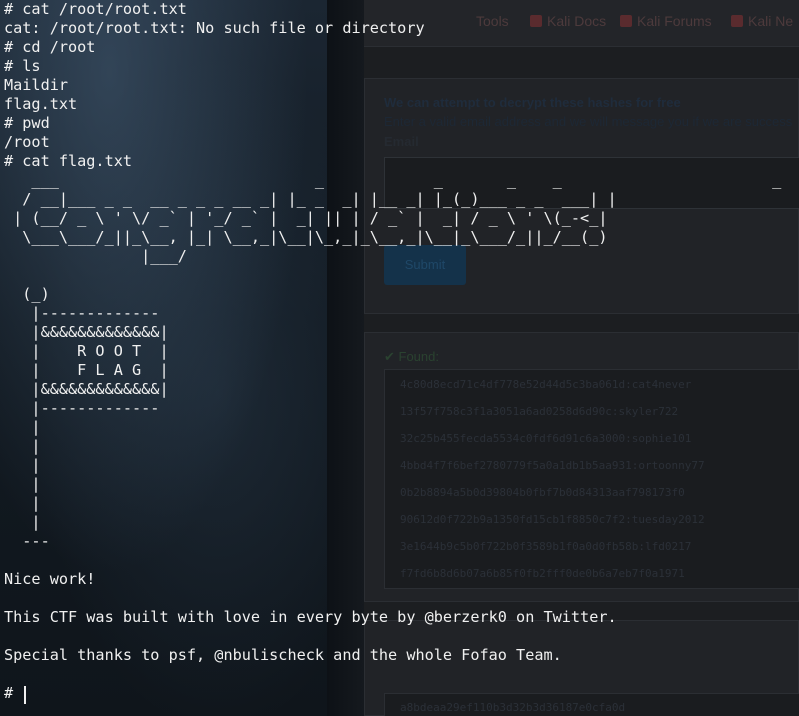 The image size is (799, 716). What do you see at coordinates (50, 47) in the screenshot?
I see `terminal-line: # cd /root` at bounding box center [50, 47].